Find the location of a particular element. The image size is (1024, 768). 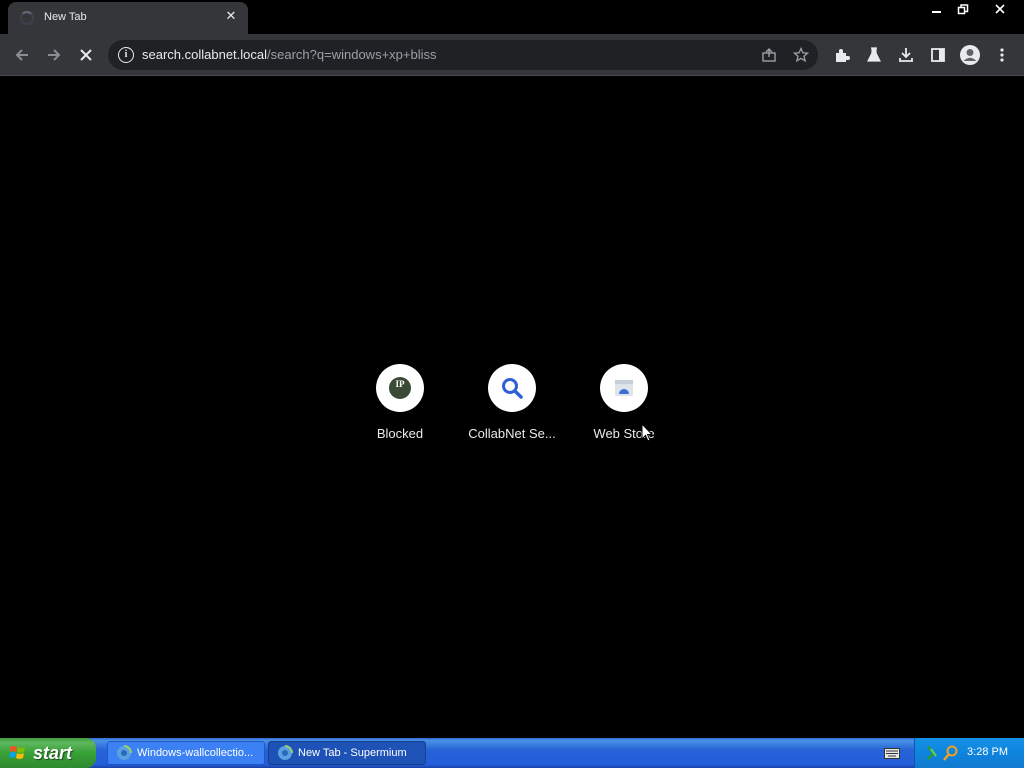

bookmark-star-icon is located at coordinates (801, 55).